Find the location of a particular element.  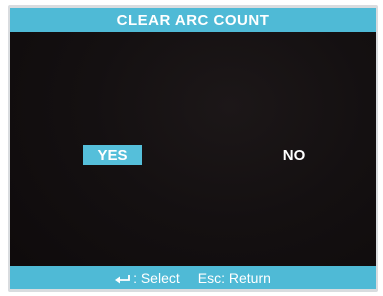

no-option-button: NO is located at coordinates (294, 155).